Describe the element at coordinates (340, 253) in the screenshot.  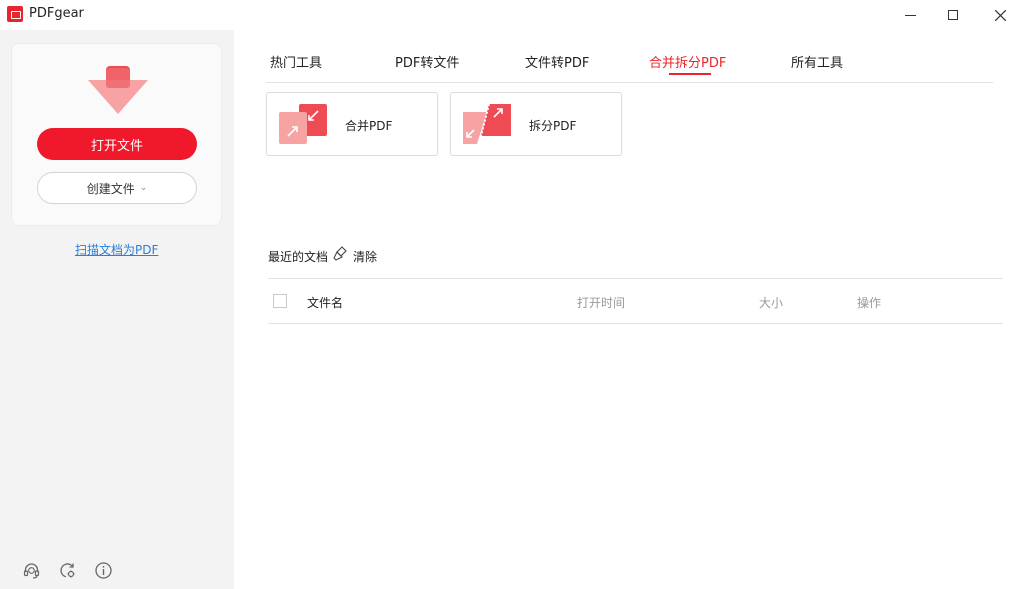
I see `broom-icon` at that location.